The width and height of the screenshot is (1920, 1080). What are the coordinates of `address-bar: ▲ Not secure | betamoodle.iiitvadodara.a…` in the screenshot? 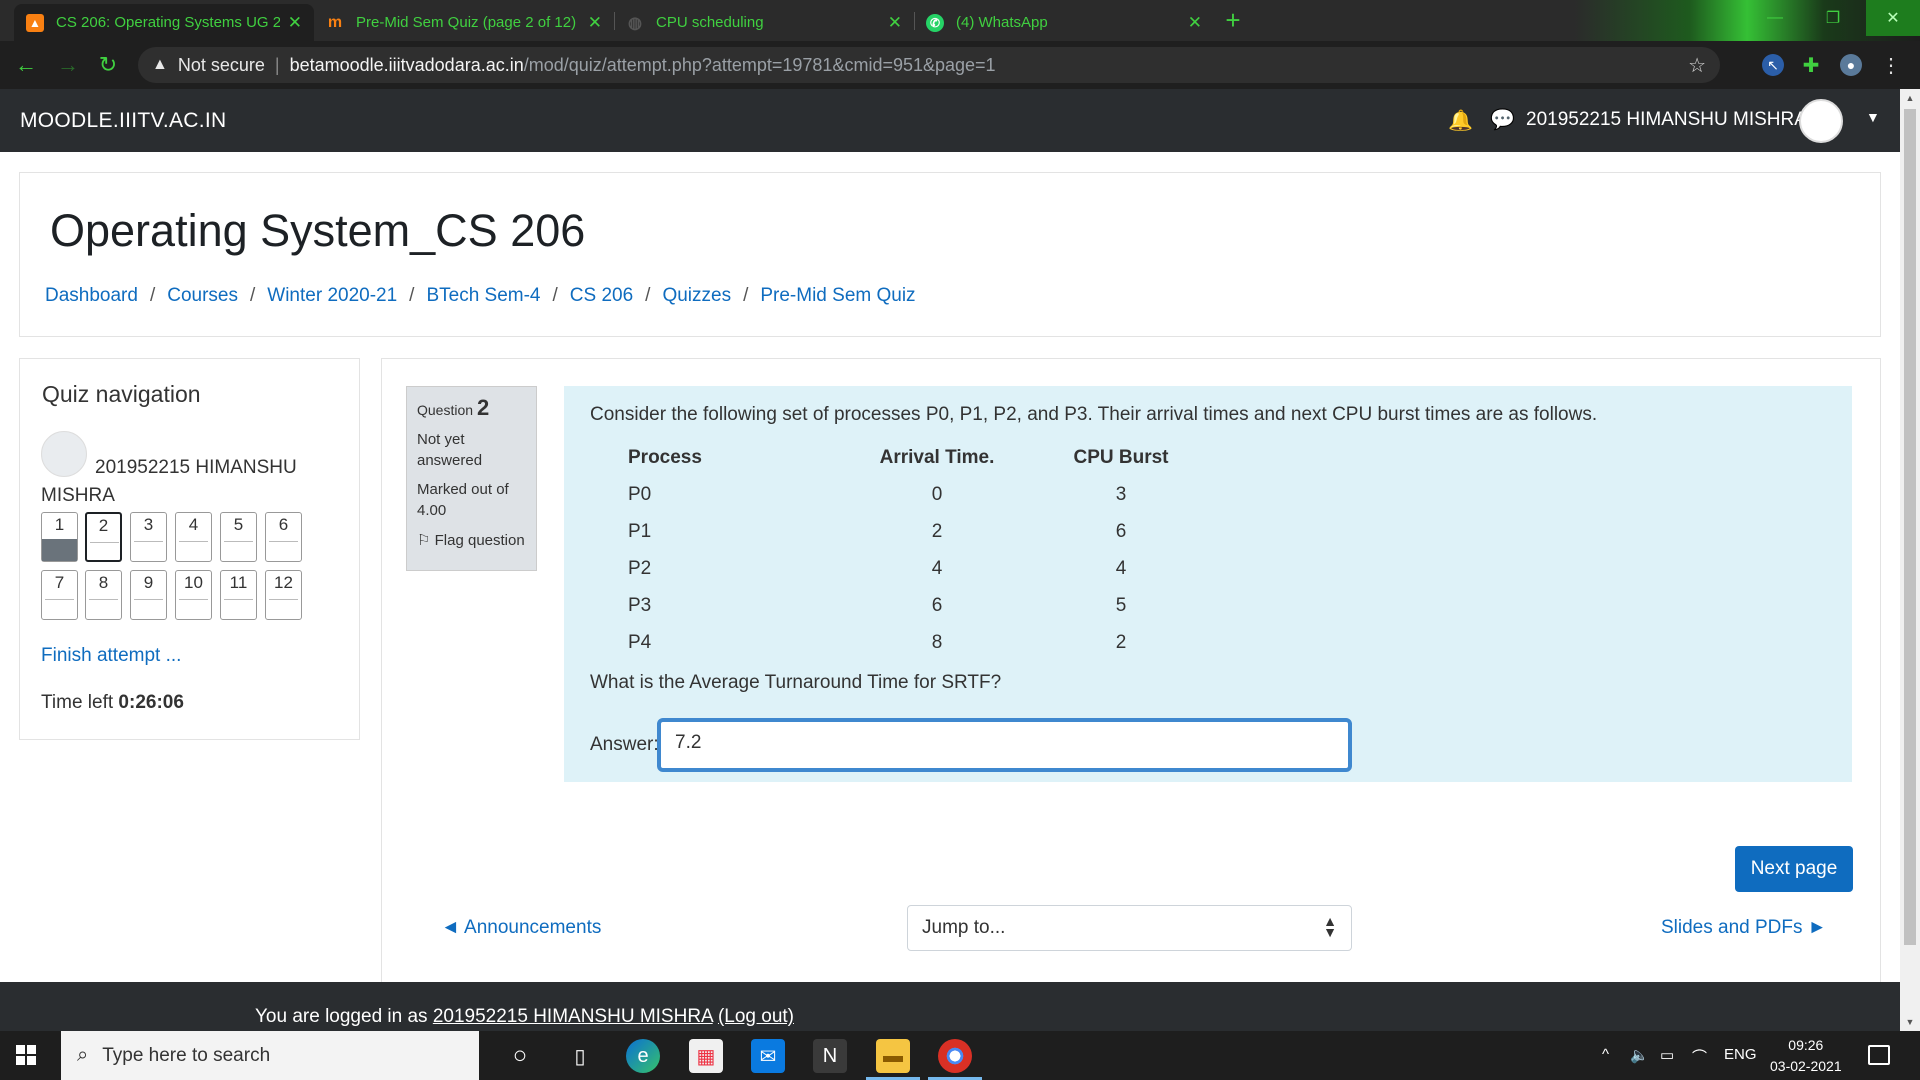 It's located at (929, 65).